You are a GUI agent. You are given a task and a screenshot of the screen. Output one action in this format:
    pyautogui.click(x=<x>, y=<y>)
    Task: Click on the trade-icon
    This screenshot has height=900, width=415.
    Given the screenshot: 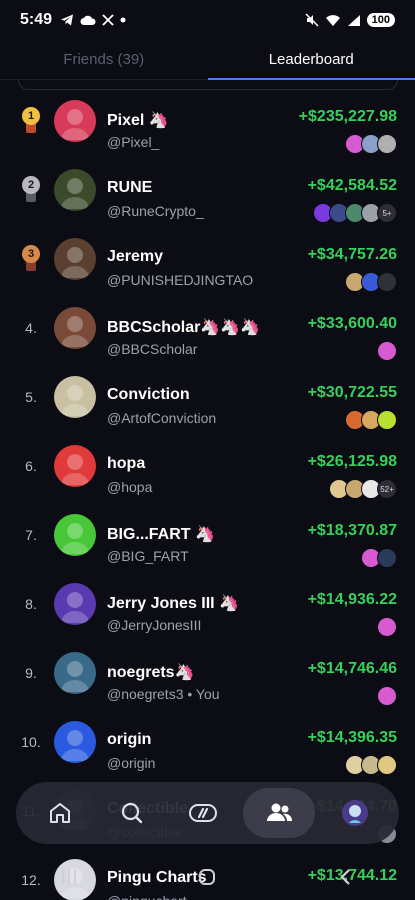 What is the action you would take?
    pyautogui.click(x=203, y=813)
    